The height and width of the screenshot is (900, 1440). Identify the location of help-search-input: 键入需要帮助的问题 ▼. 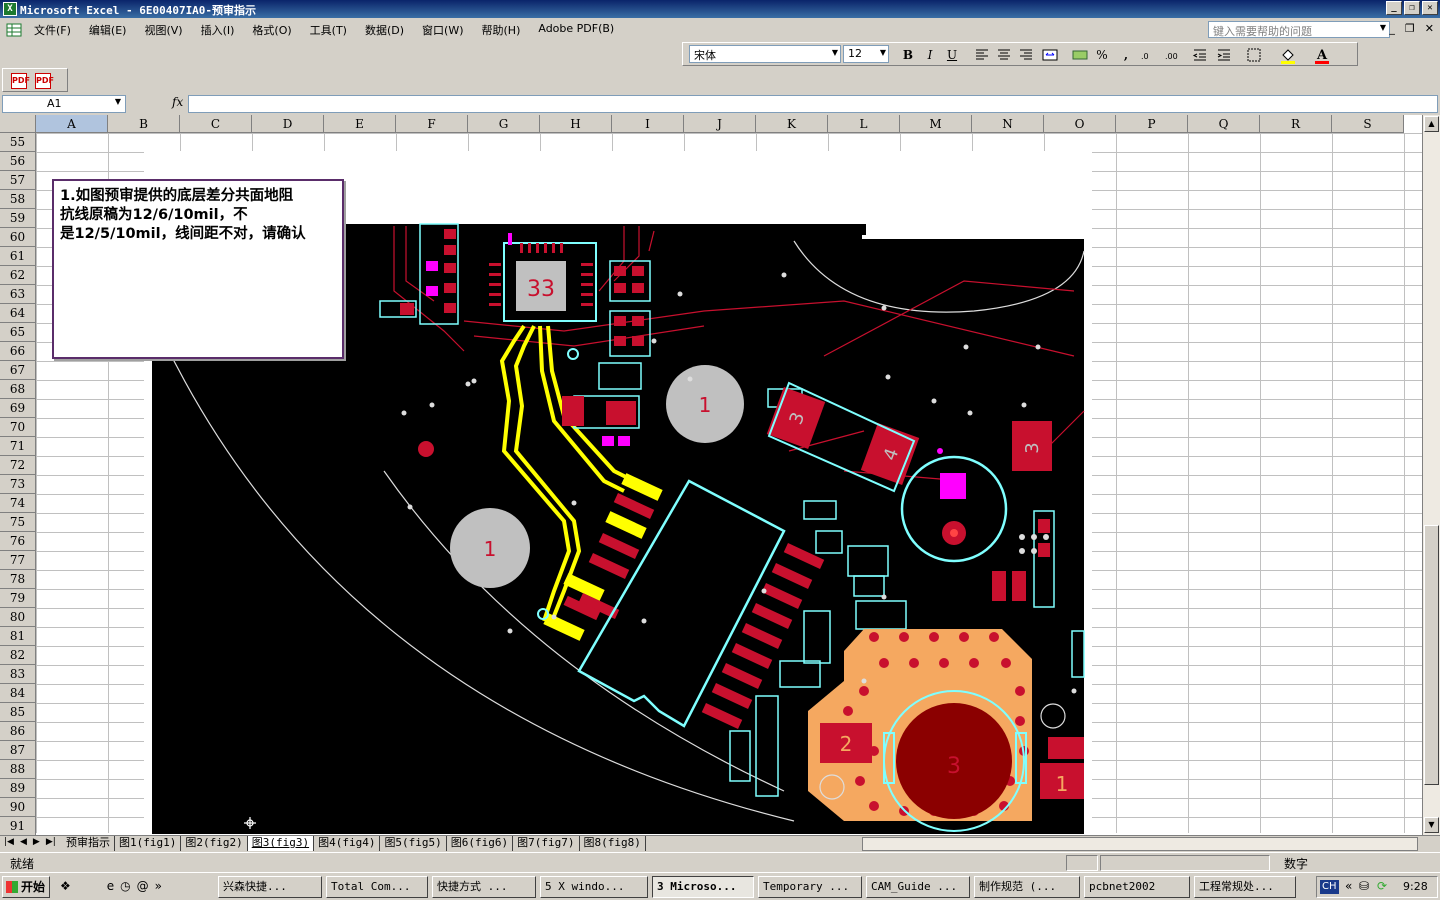
(1299, 29).